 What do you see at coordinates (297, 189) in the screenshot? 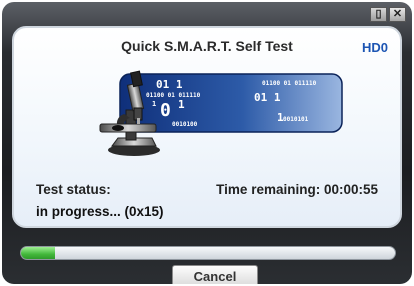
I see `time-remaining: Time remaining: 00:00:55` at bounding box center [297, 189].